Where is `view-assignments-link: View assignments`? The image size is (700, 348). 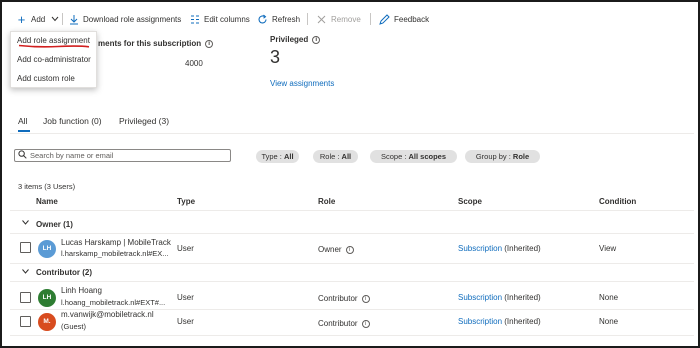 view-assignments-link: View assignments is located at coordinates (302, 83).